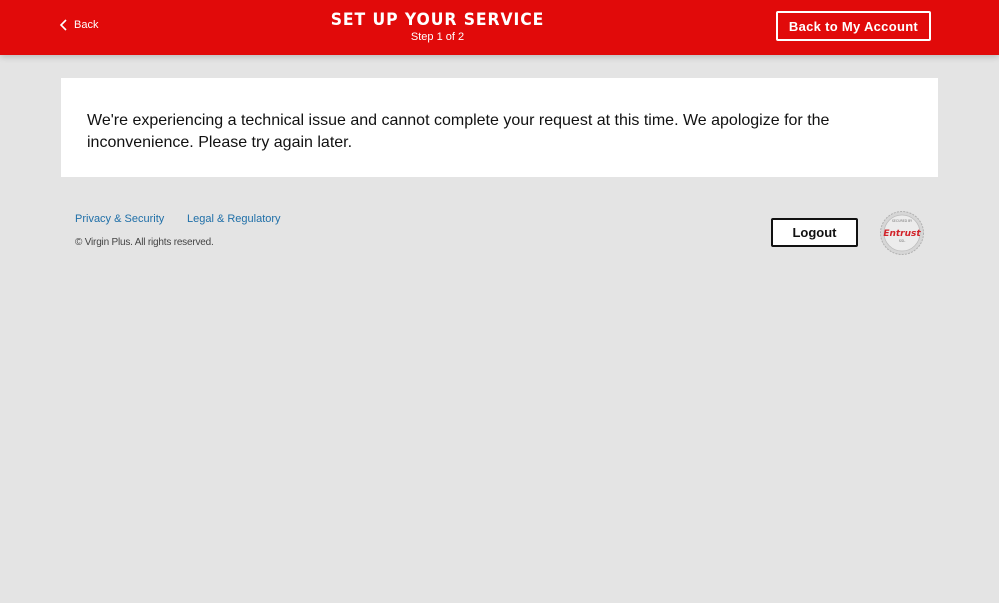 The image size is (999, 603). What do you see at coordinates (234, 219) in the screenshot?
I see `legal-regulatory-link: Legal & Regulatory` at bounding box center [234, 219].